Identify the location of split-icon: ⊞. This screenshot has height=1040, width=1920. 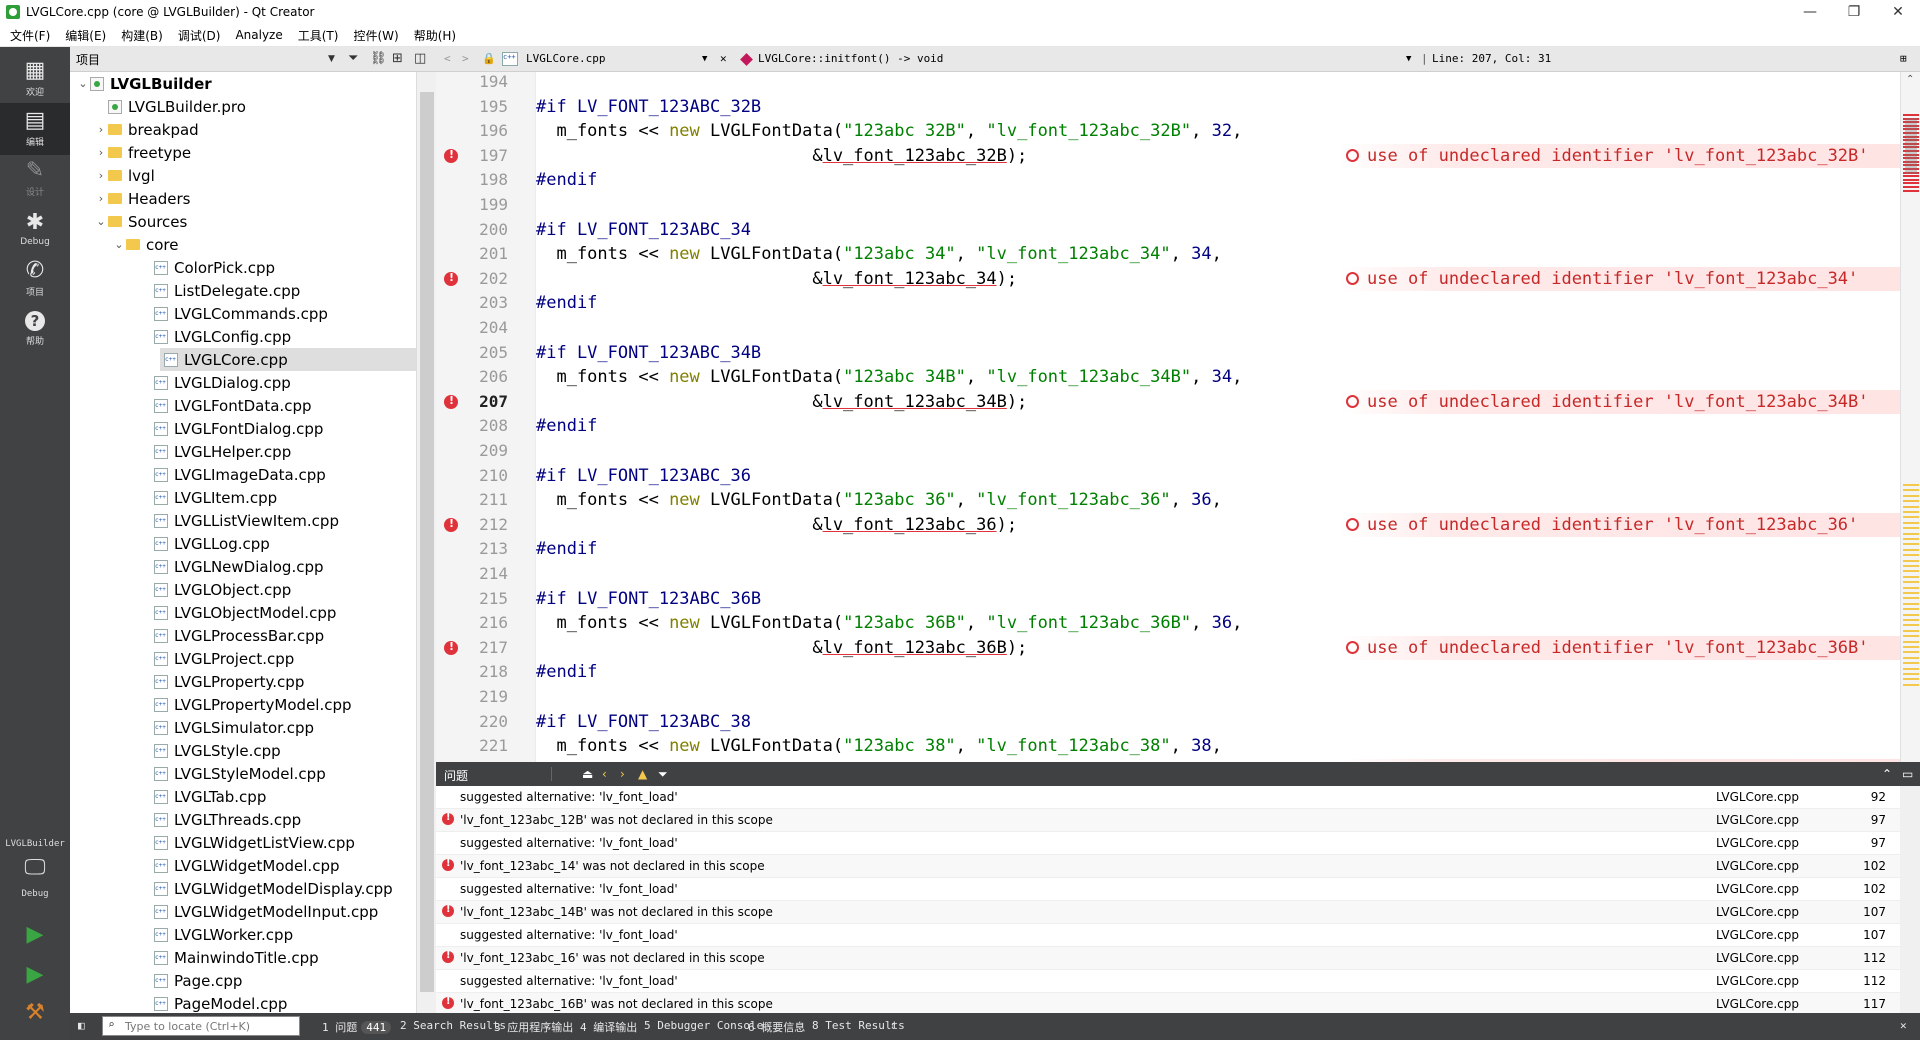
(1903, 58).